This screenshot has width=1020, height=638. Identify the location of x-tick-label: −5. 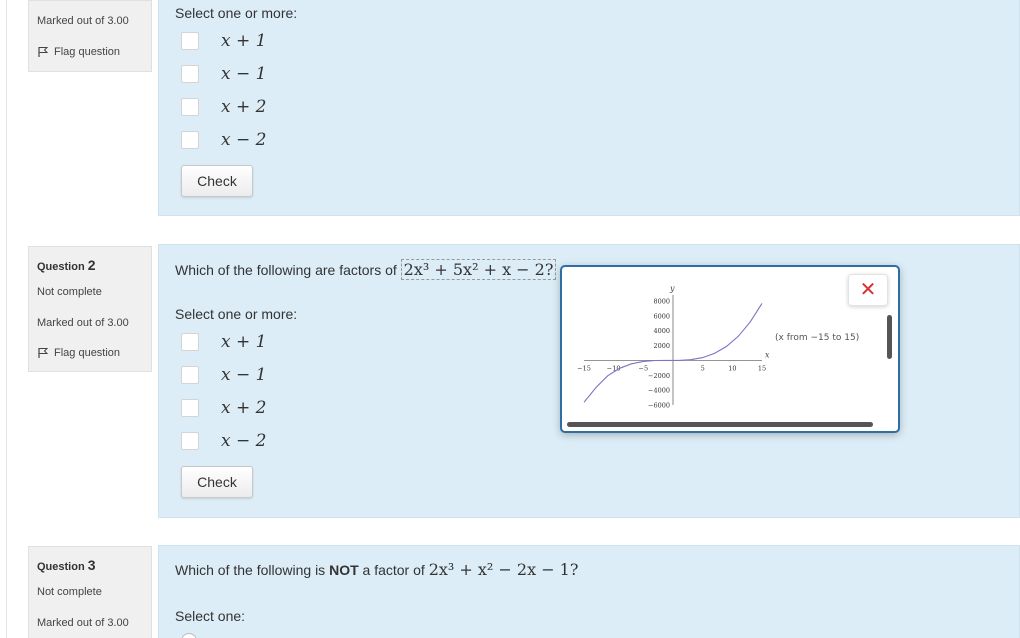
(644, 368).